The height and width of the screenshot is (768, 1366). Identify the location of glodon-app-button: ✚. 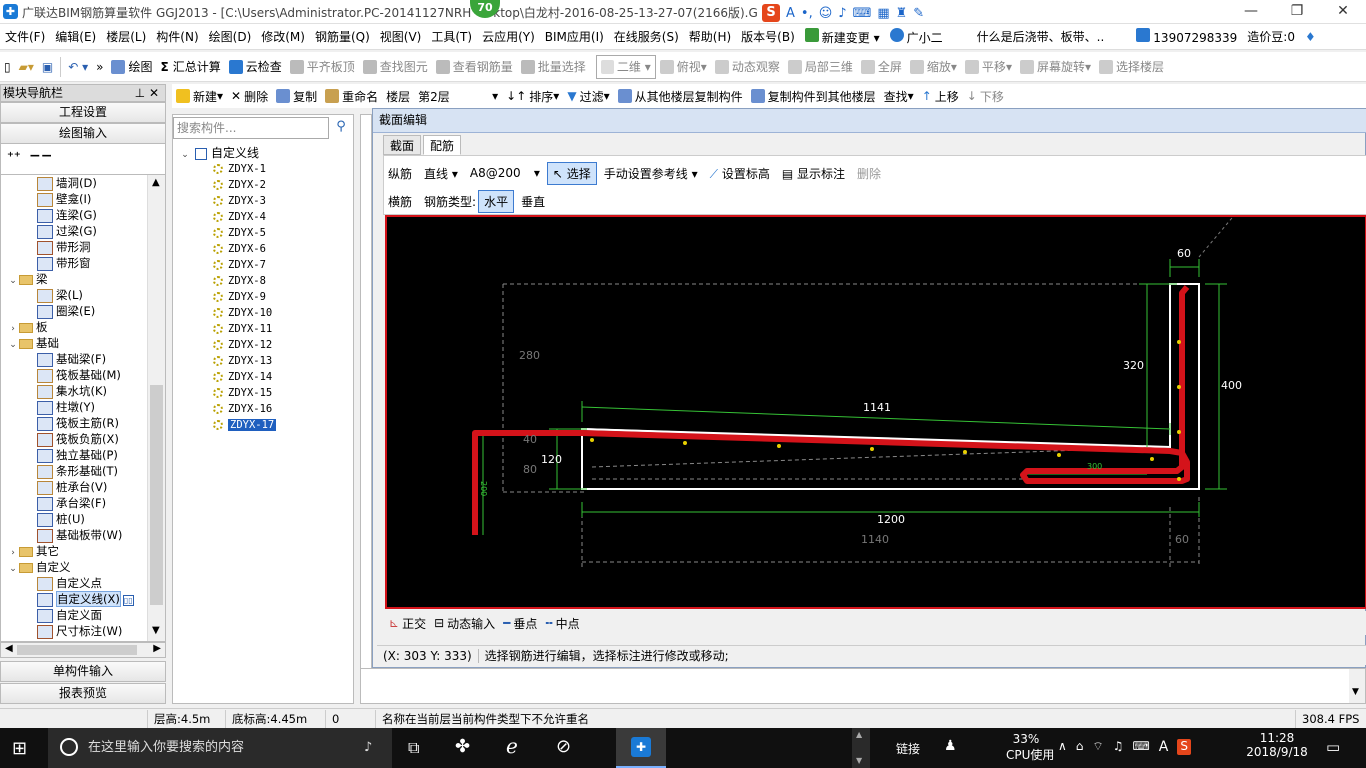
(641, 748).